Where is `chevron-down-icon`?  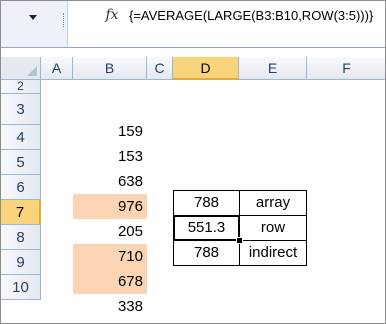 chevron-down-icon is located at coordinates (33, 17).